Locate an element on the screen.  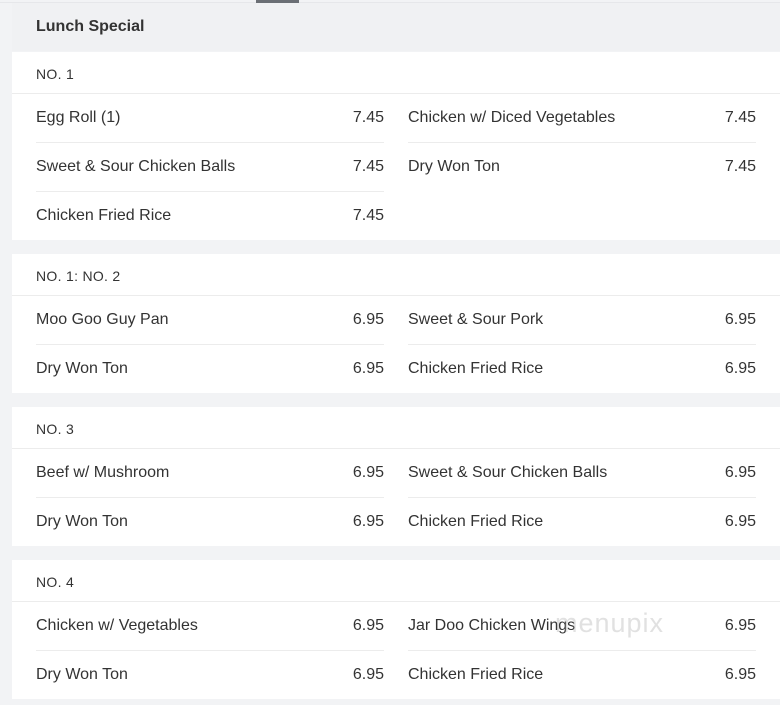
item-name: Chicken w/ Diced Vegetables is located at coordinates (512, 117).